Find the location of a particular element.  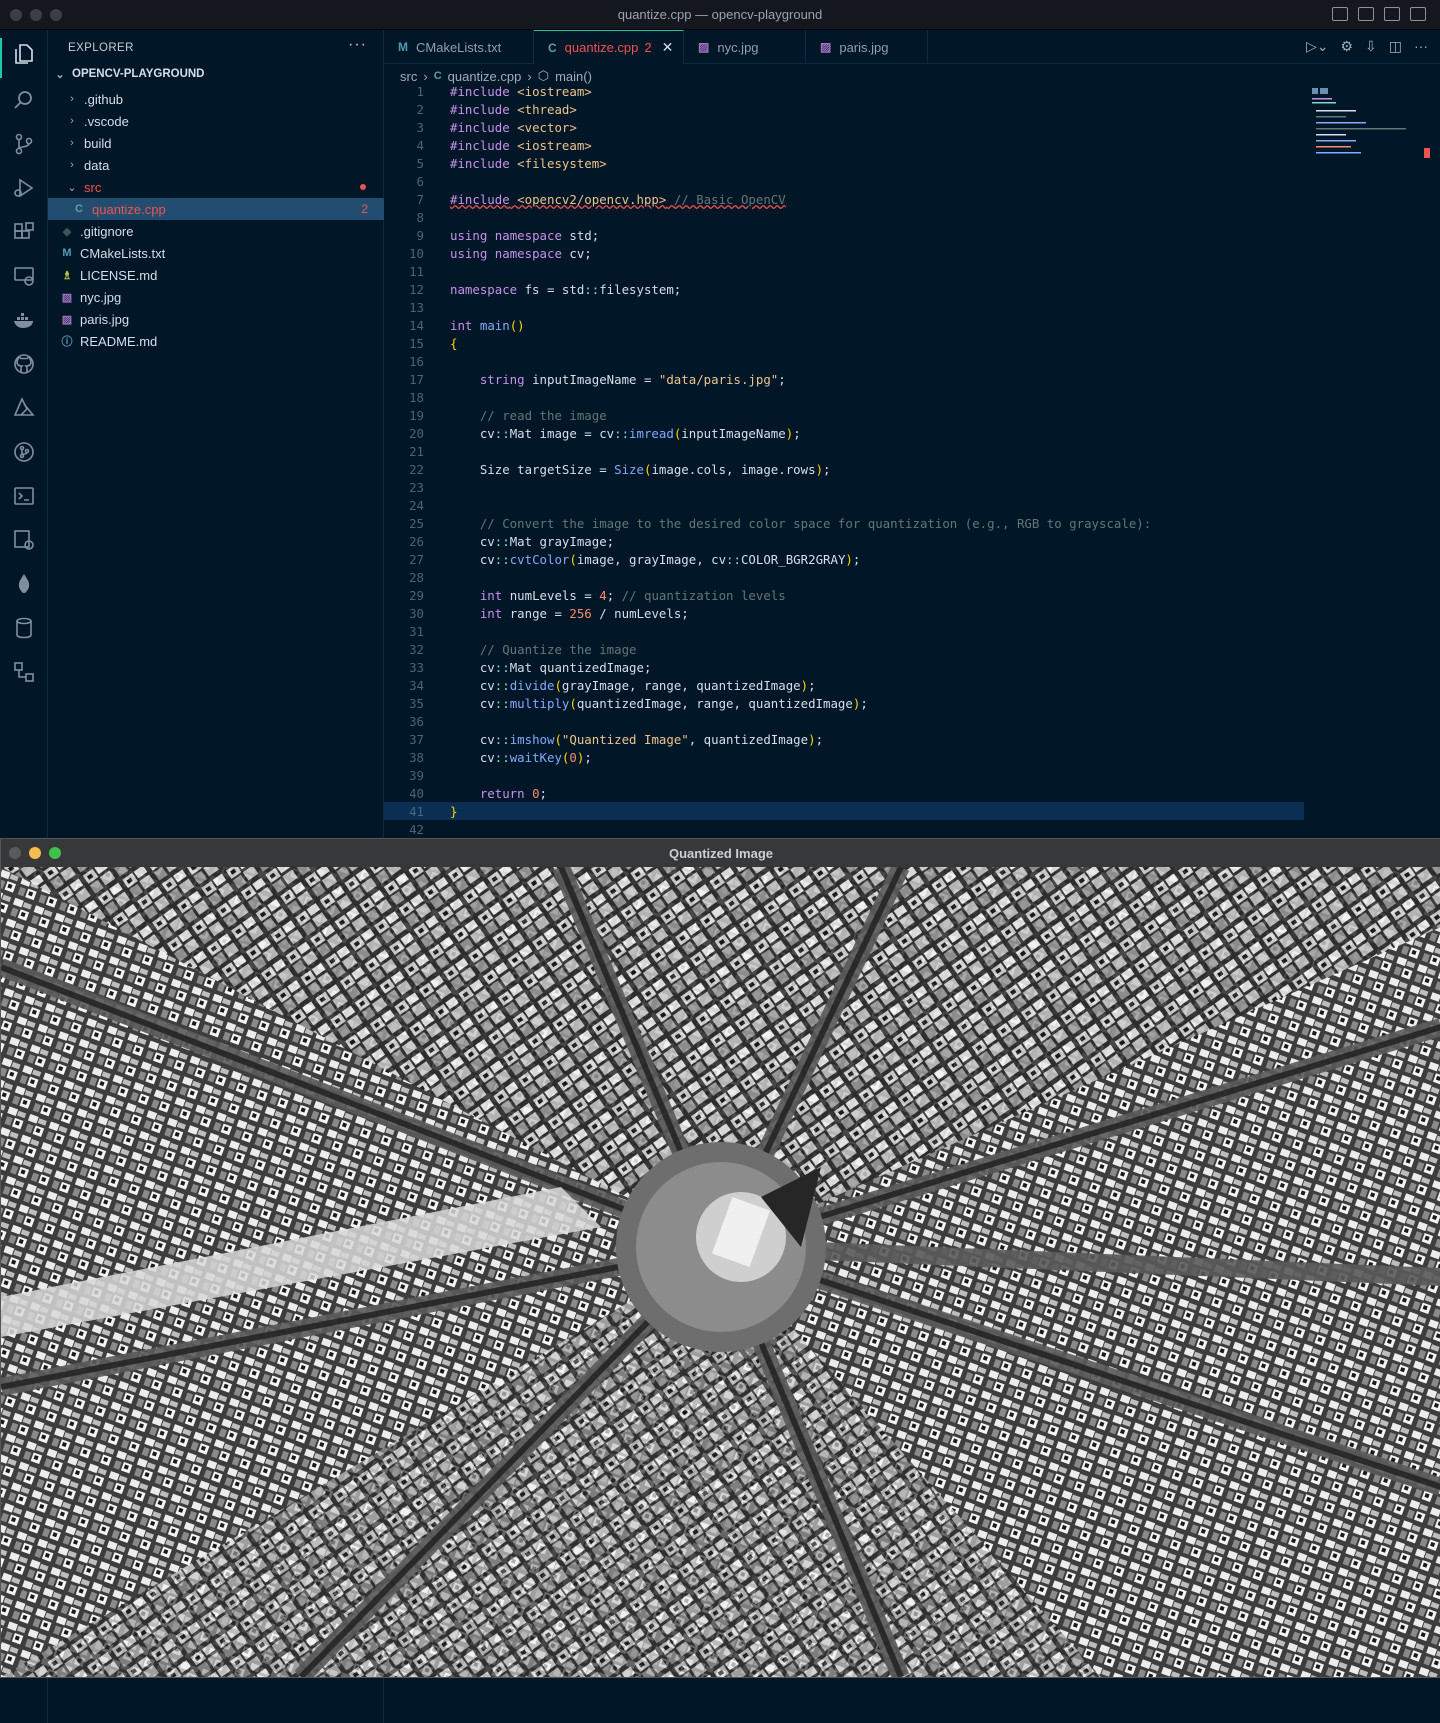

code-line: 5 #include <filesystem> is located at coordinates (844, 163).